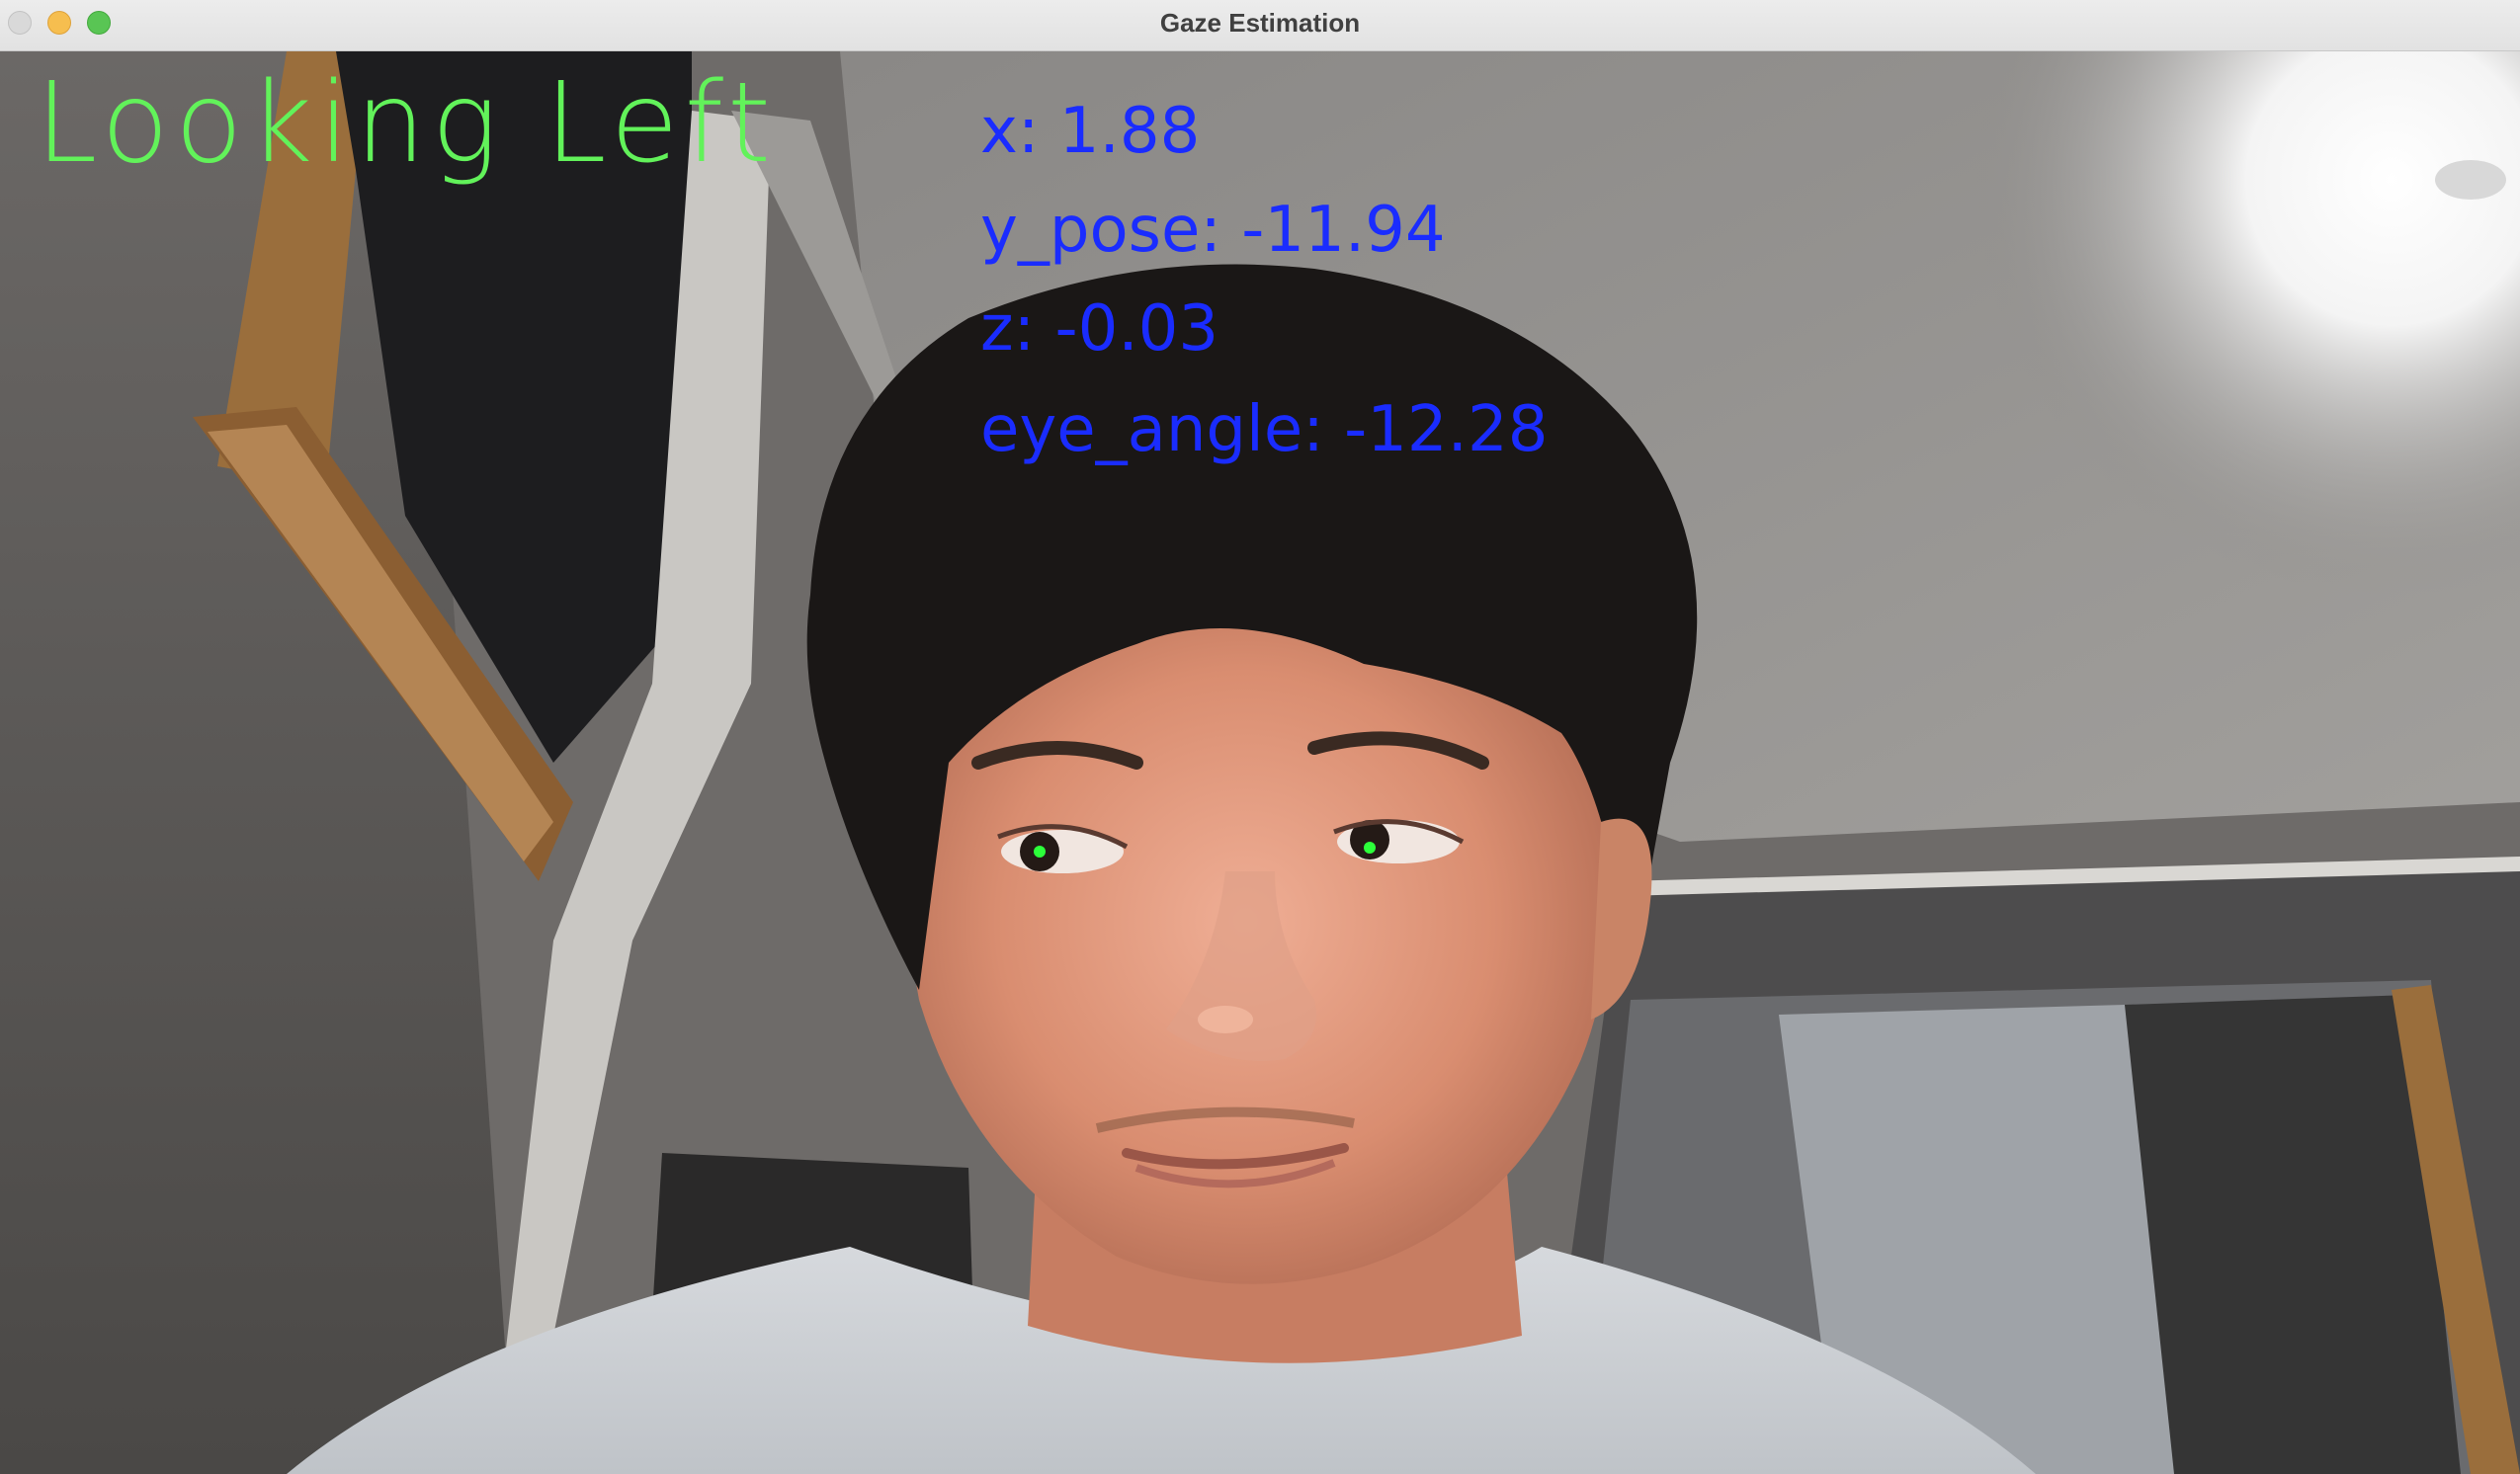 This screenshot has width=2520, height=1474. Describe the element at coordinates (1136, 329) in the screenshot. I see `metric-z-value: -0.03` at that location.